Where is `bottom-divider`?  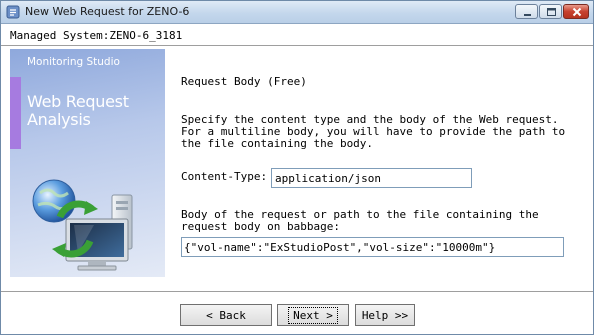
bottom-divider is located at coordinates (297, 292).